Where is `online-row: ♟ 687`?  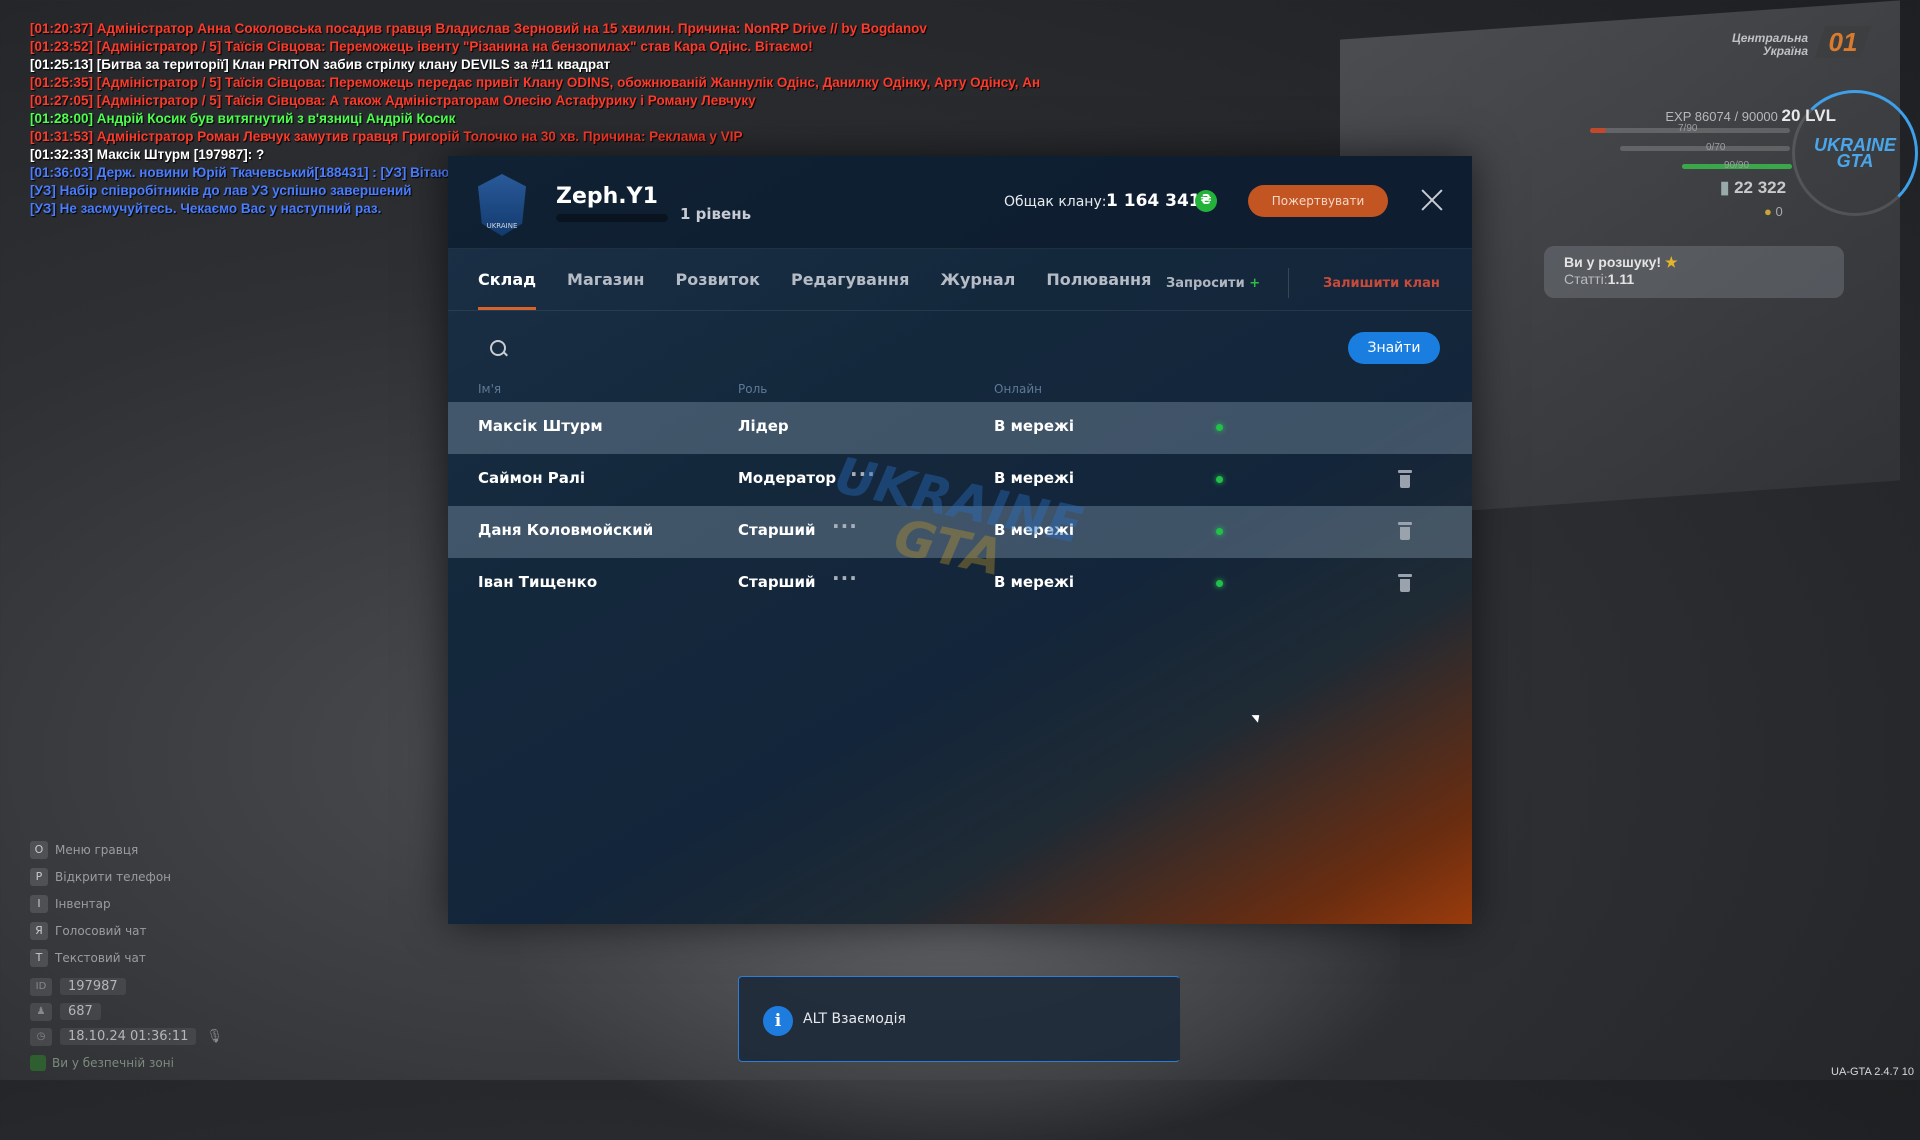 online-row: ♟ 687 is located at coordinates (126, 1011).